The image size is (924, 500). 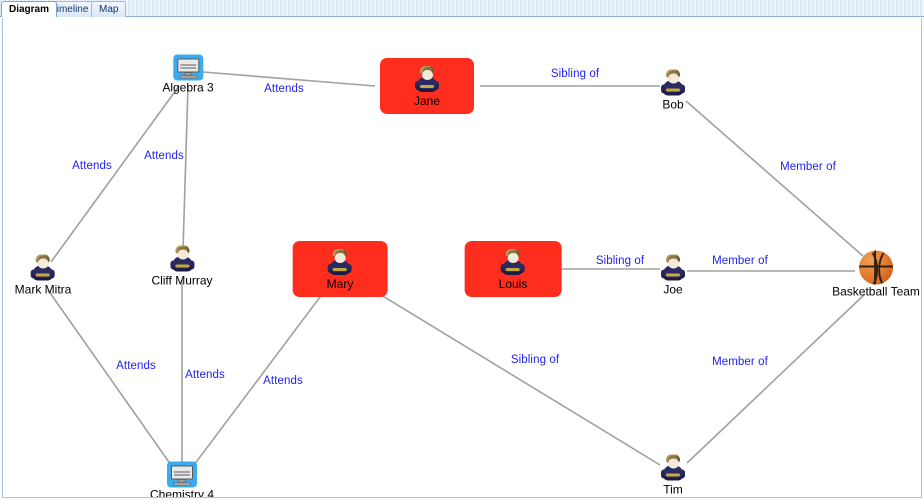 I want to click on tab-map: Map, so click(x=109, y=9).